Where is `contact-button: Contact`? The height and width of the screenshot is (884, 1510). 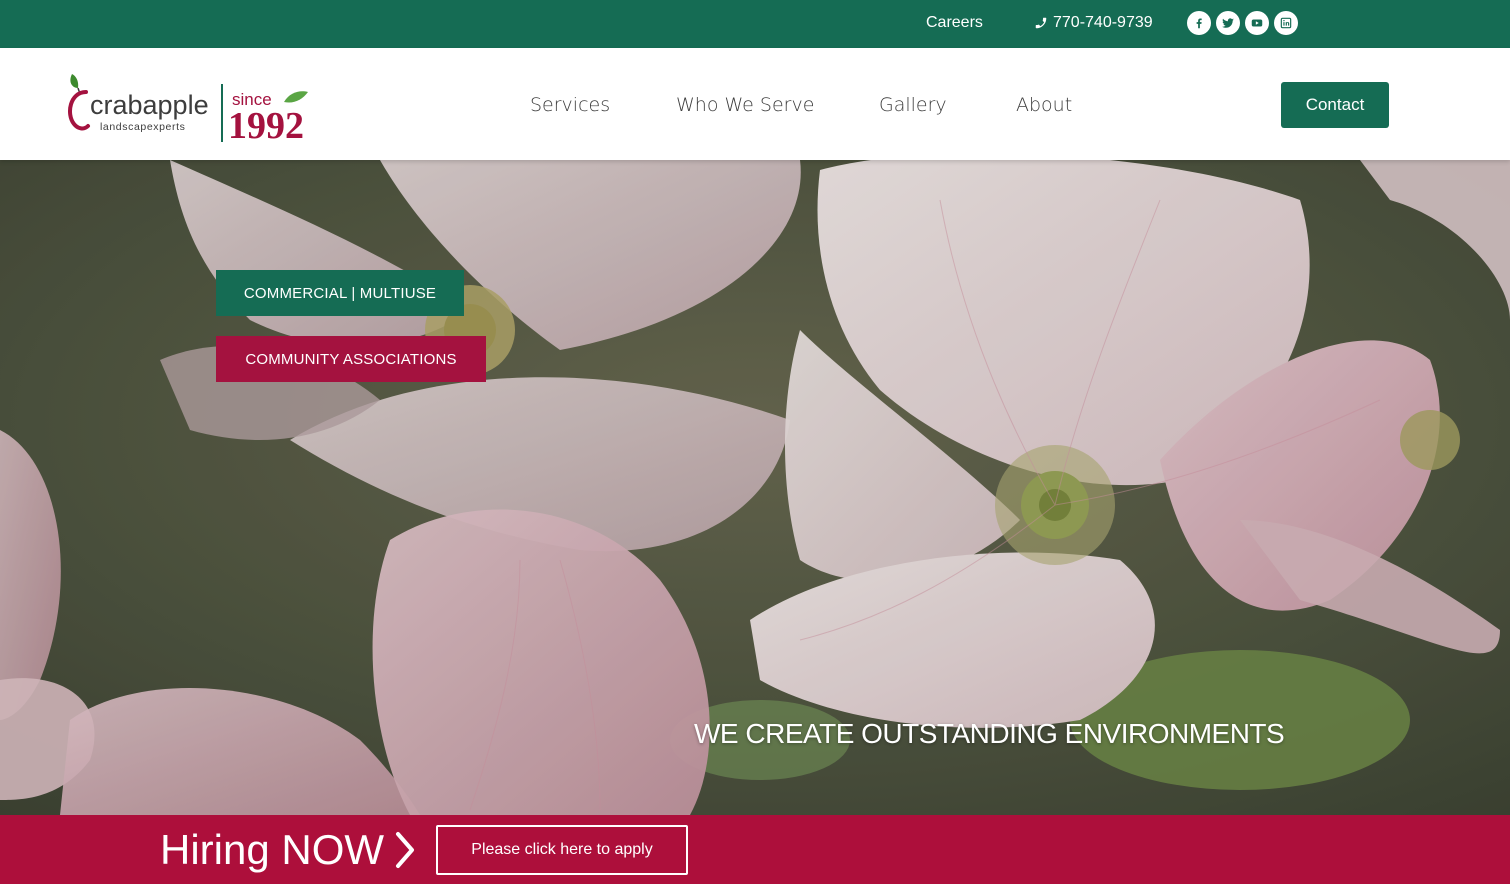 contact-button: Contact is located at coordinates (1335, 105).